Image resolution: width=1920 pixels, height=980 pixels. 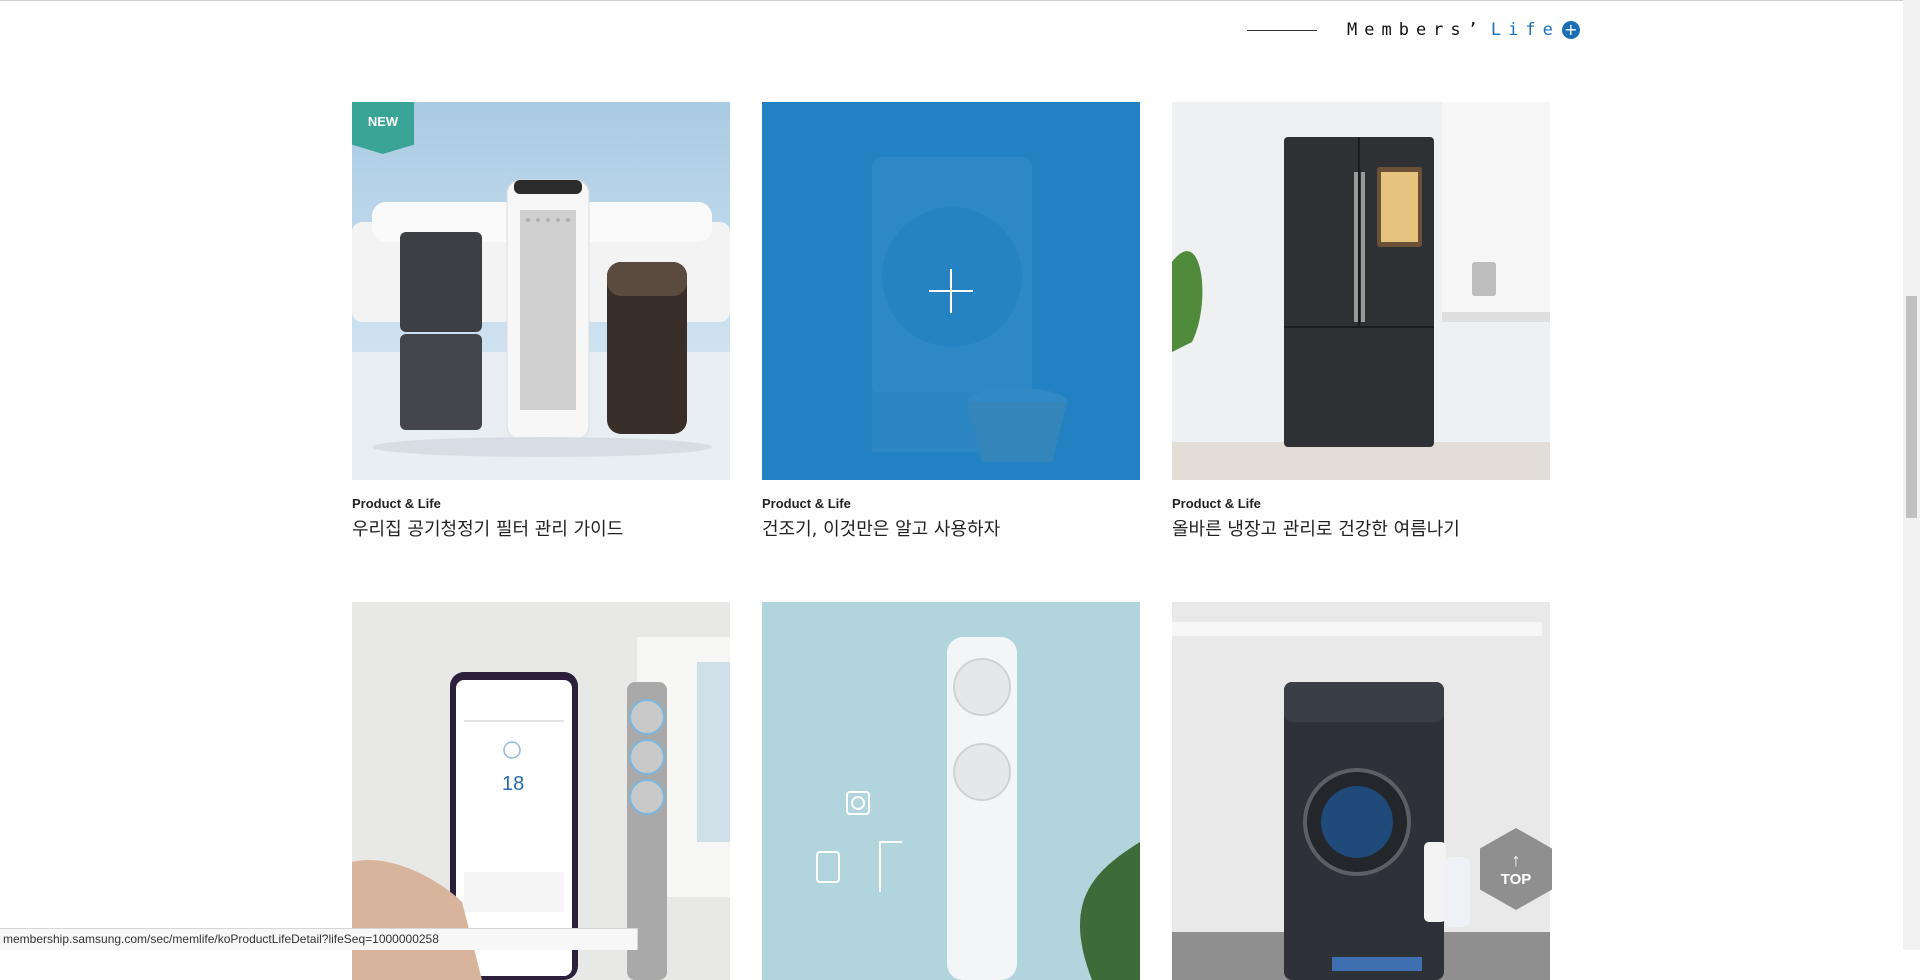 I want to click on washer-image, so click(x=1361, y=791).